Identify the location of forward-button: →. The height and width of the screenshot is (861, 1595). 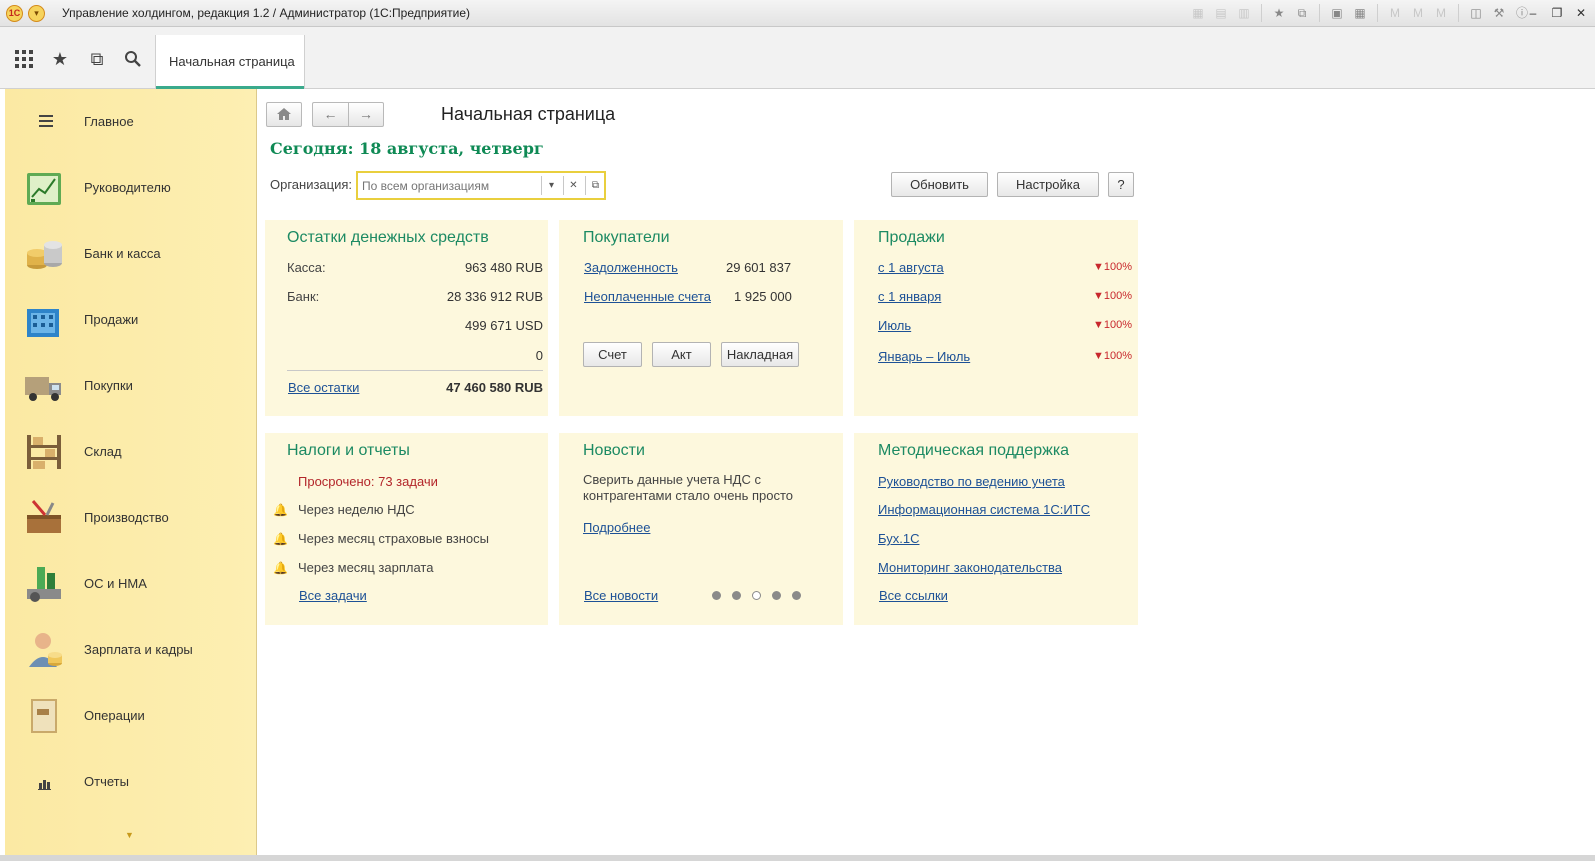
(366, 114).